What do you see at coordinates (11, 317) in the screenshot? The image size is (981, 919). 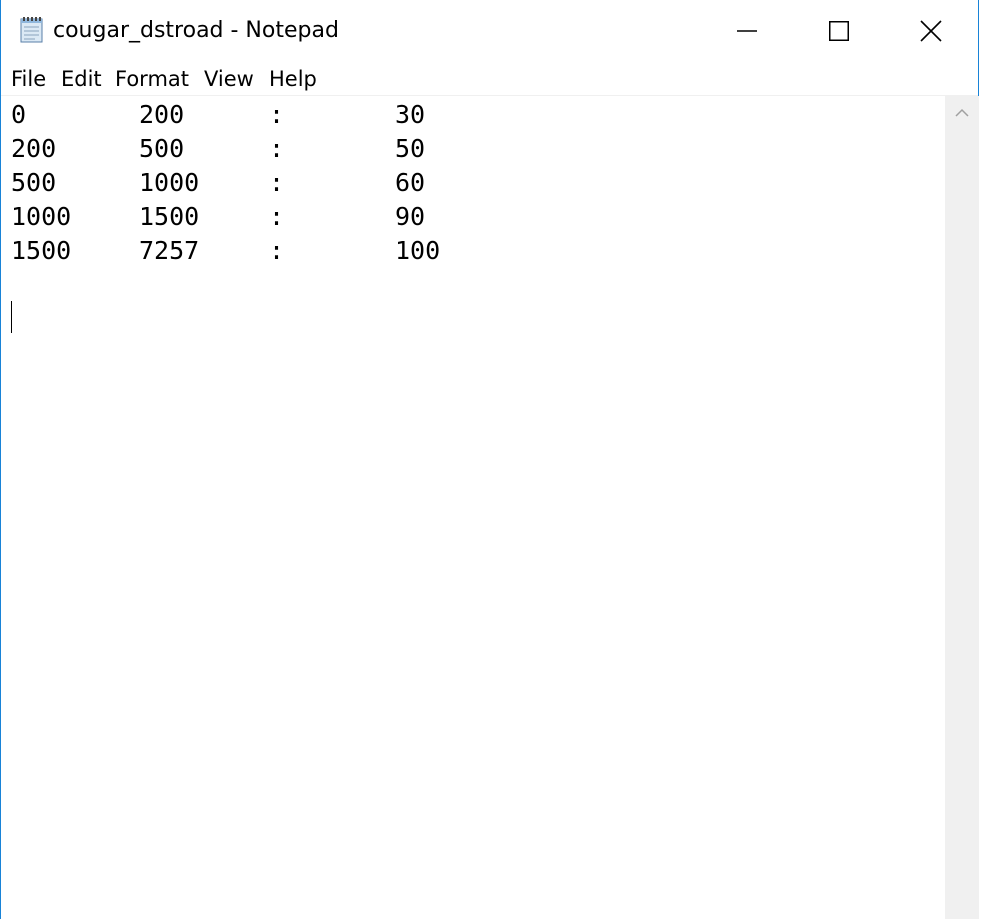 I see `text-caret` at bounding box center [11, 317].